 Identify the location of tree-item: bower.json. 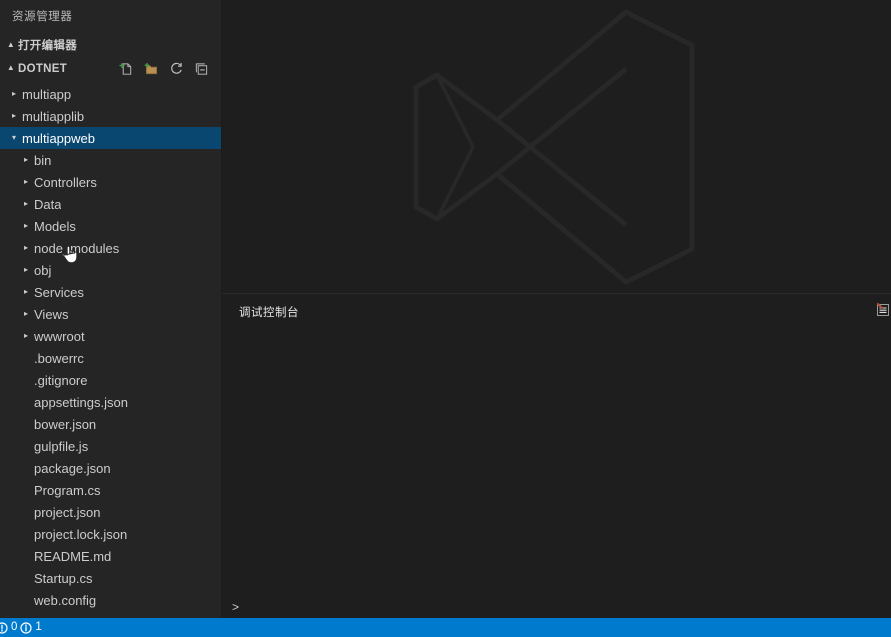
(110, 424).